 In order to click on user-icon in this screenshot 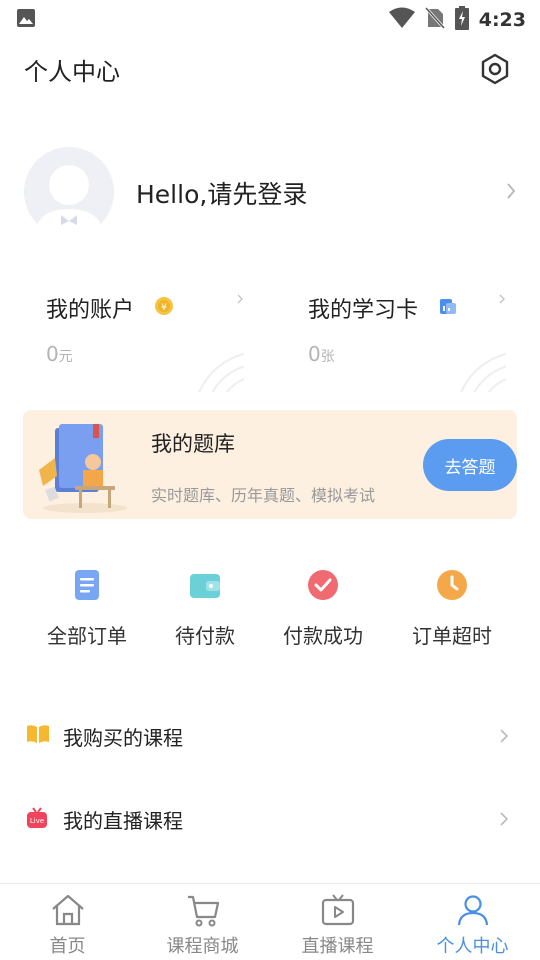, I will do `click(473, 912)`.